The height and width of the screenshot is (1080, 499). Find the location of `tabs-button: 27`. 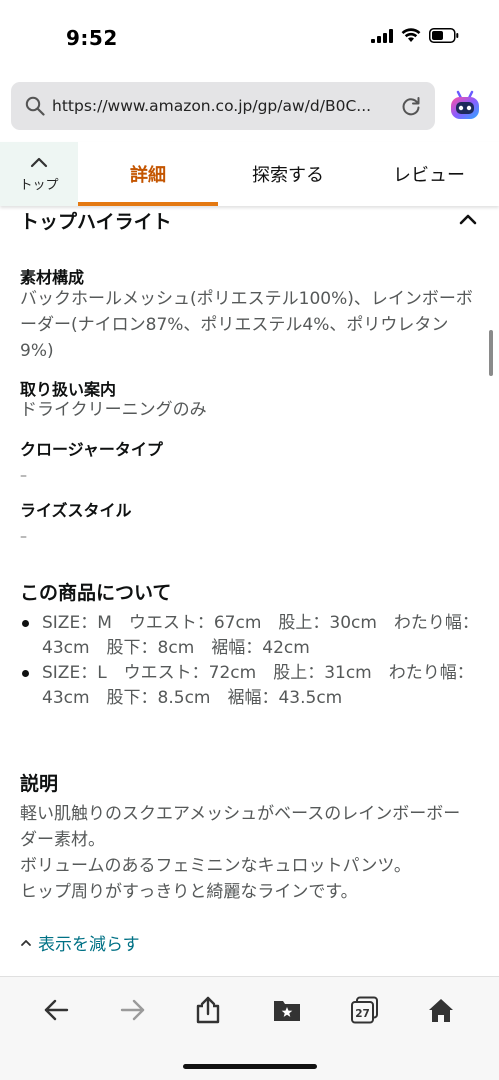

tabs-button: 27 is located at coordinates (365, 1010).